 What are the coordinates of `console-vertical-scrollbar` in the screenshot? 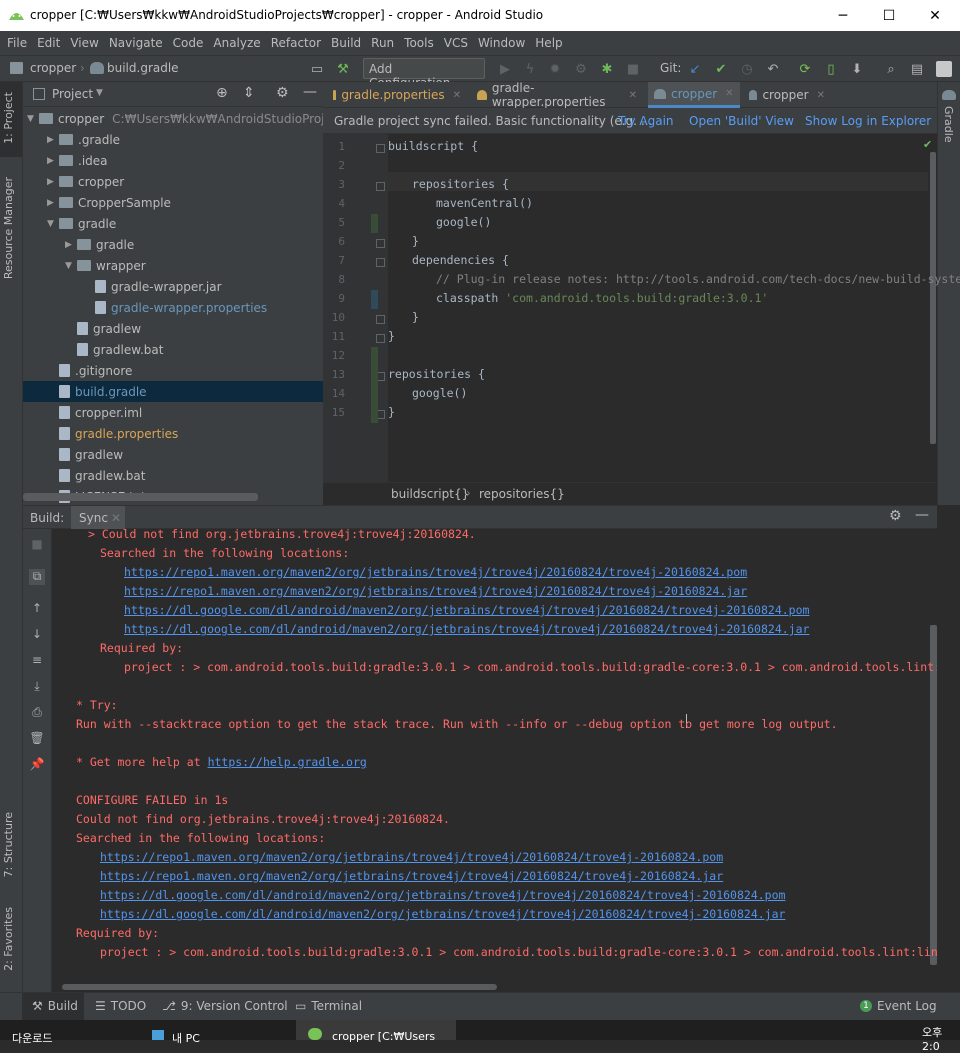 It's located at (933, 795).